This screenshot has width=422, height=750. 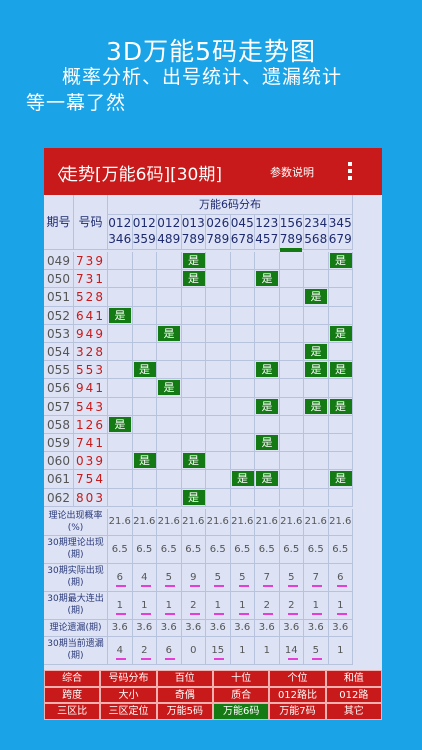 What do you see at coordinates (242, 239) in the screenshot?
I see `column-digits-b: 678` at bounding box center [242, 239].